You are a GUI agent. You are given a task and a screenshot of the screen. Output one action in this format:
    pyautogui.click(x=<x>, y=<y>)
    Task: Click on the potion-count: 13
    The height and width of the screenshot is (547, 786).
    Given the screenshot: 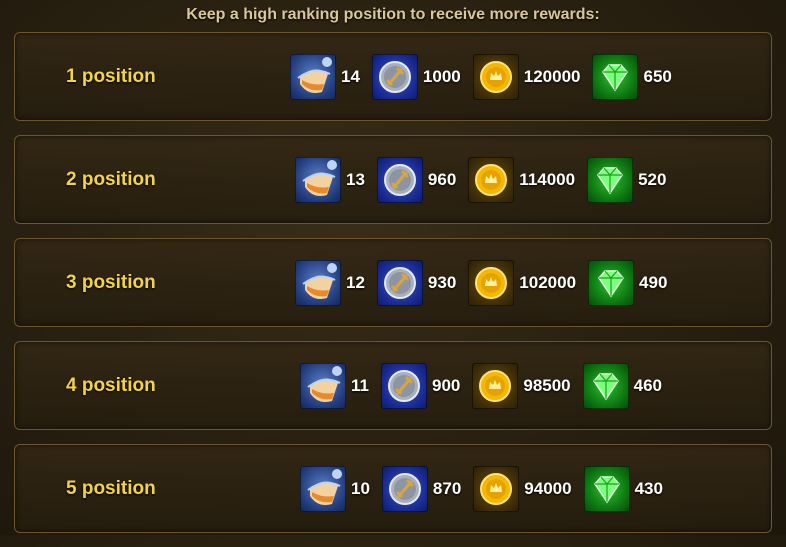 What is the action you would take?
    pyautogui.click(x=355, y=179)
    